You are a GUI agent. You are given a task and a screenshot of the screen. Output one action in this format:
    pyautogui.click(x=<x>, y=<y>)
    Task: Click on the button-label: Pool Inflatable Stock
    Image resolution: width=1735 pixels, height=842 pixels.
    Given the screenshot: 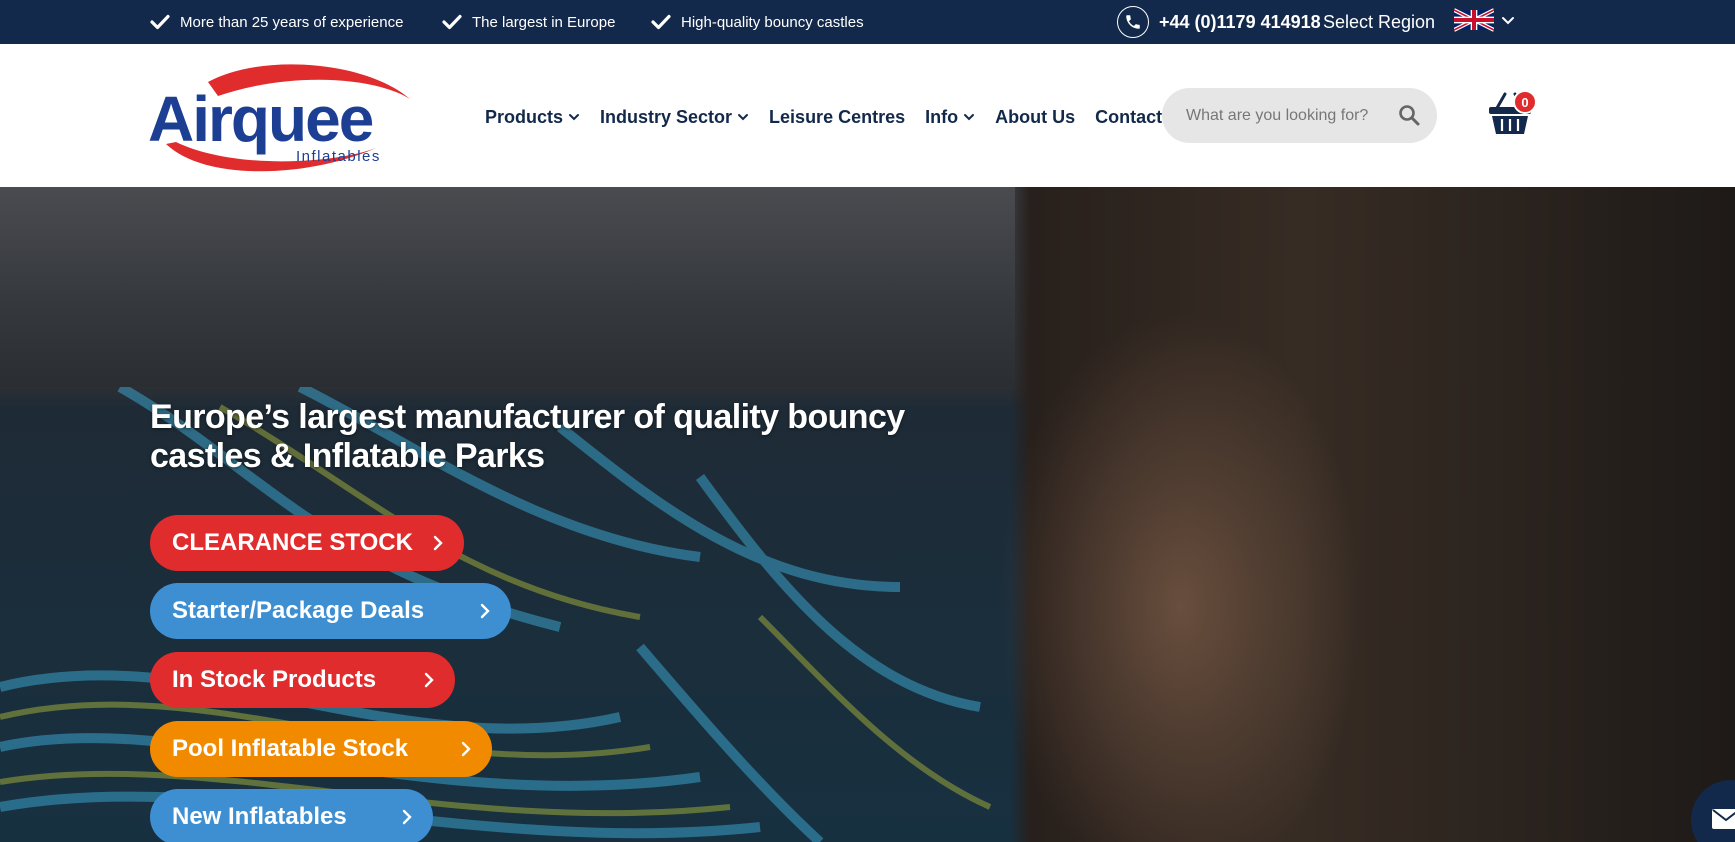 What is the action you would take?
    pyautogui.click(x=290, y=748)
    